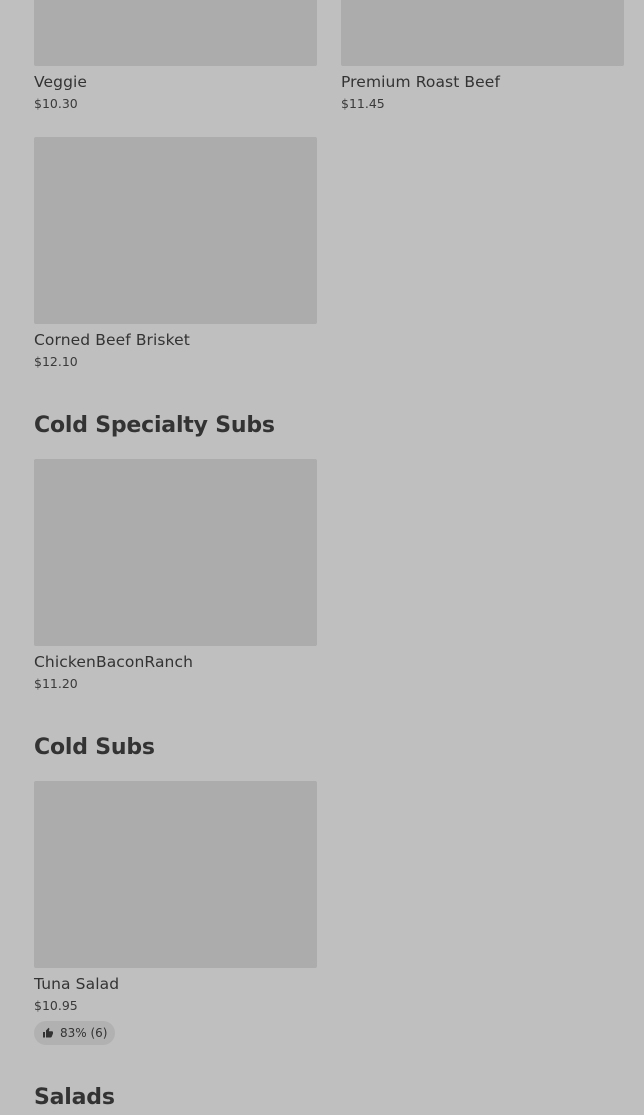 The width and height of the screenshot is (644, 1115). What do you see at coordinates (48, 1033) in the screenshot?
I see `thumbs-up-icon` at bounding box center [48, 1033].